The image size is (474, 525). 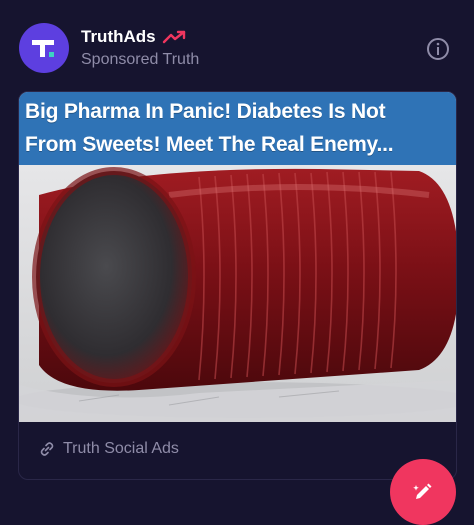 I want to click on truth-social-logo-icon, so click(x=43, y=48).